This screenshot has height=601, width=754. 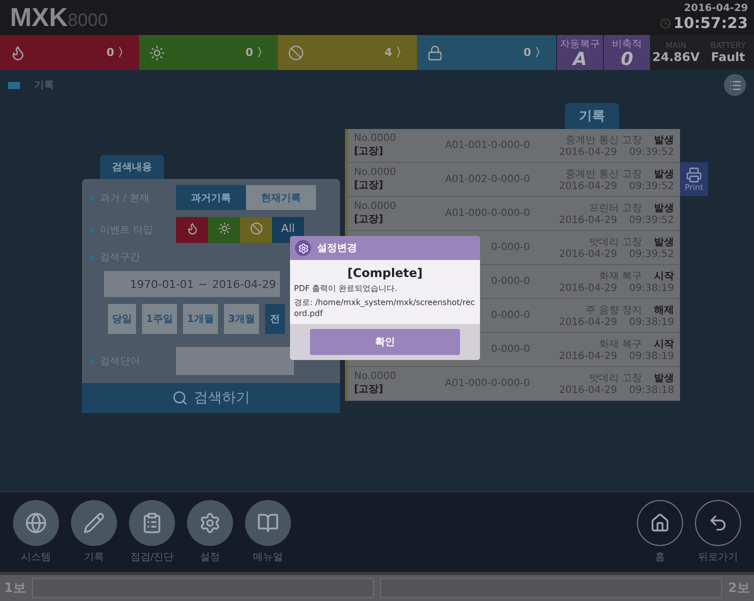 What do you see at coordinates (122, 319) in the screenshot?
I see `range-preset-button: 당일` at bounding box center [122, 319].